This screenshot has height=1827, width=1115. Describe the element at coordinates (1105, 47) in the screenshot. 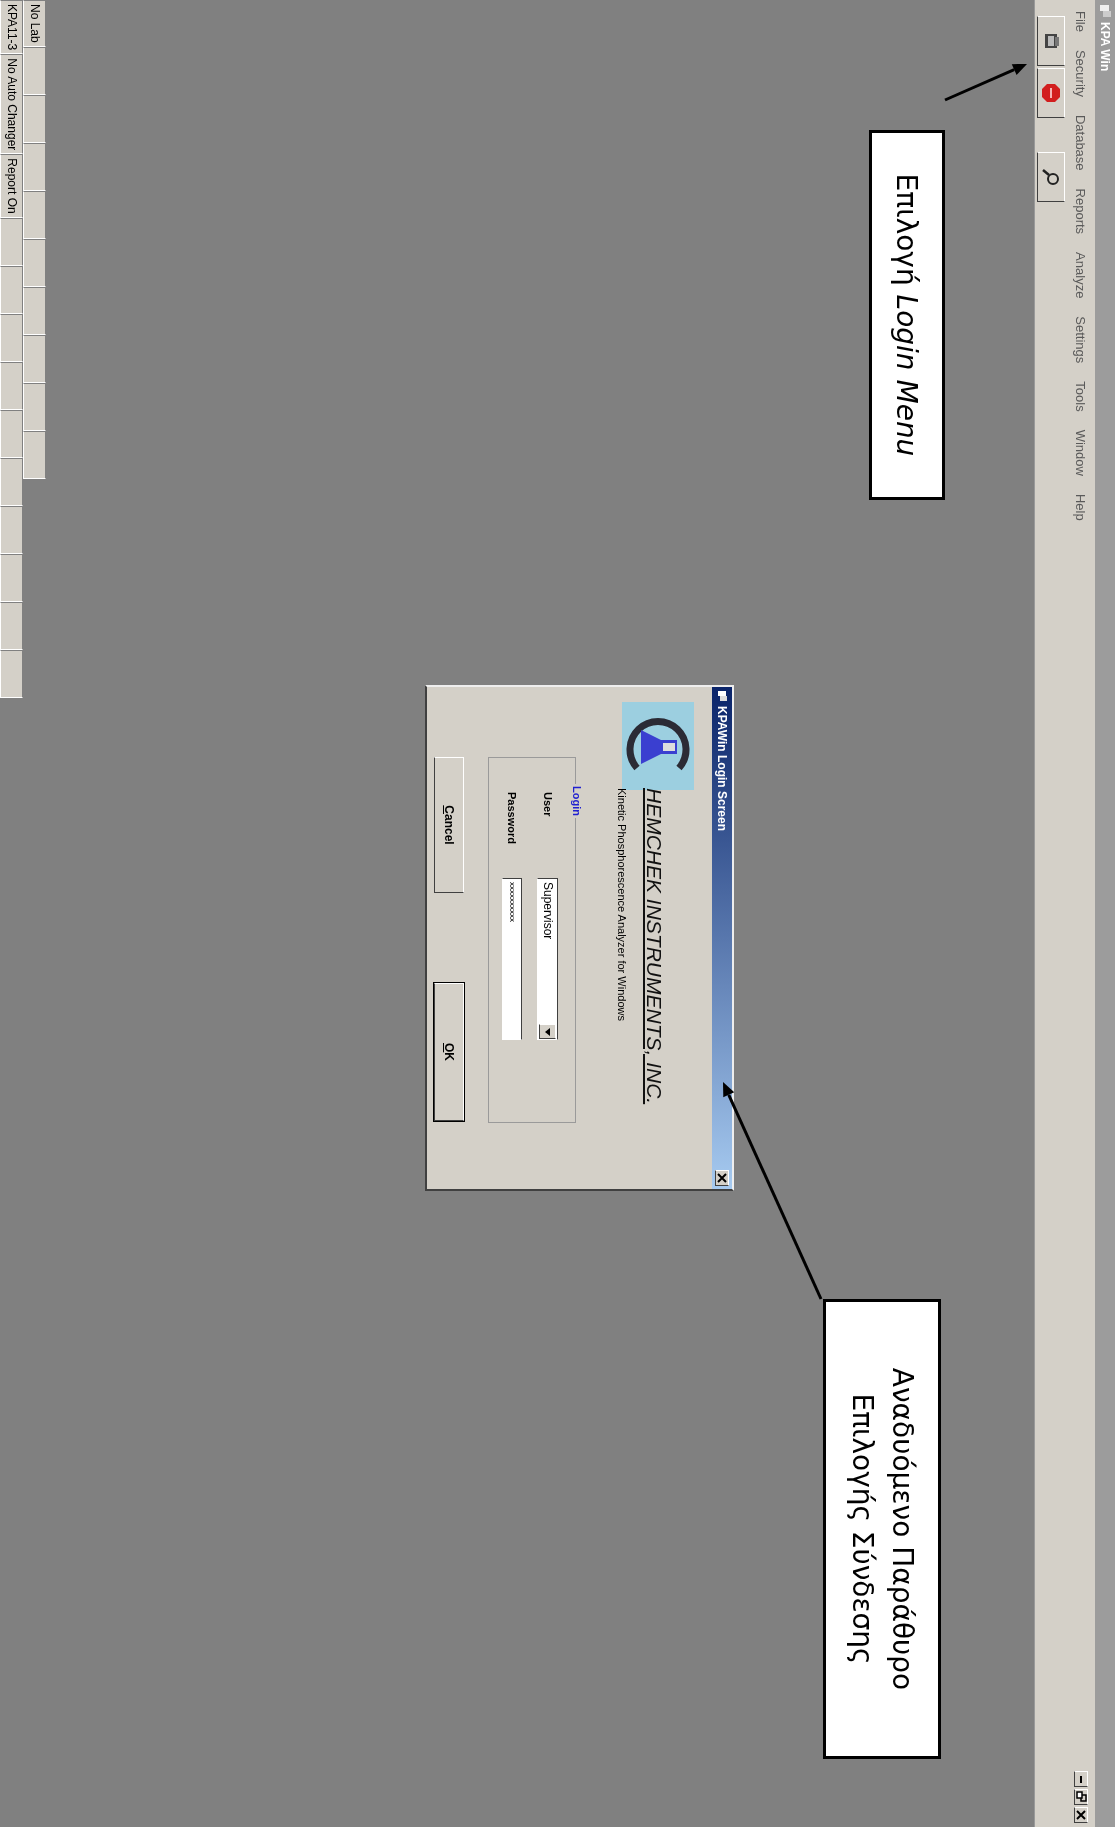

I see `window-title: KPA Win` at that location.